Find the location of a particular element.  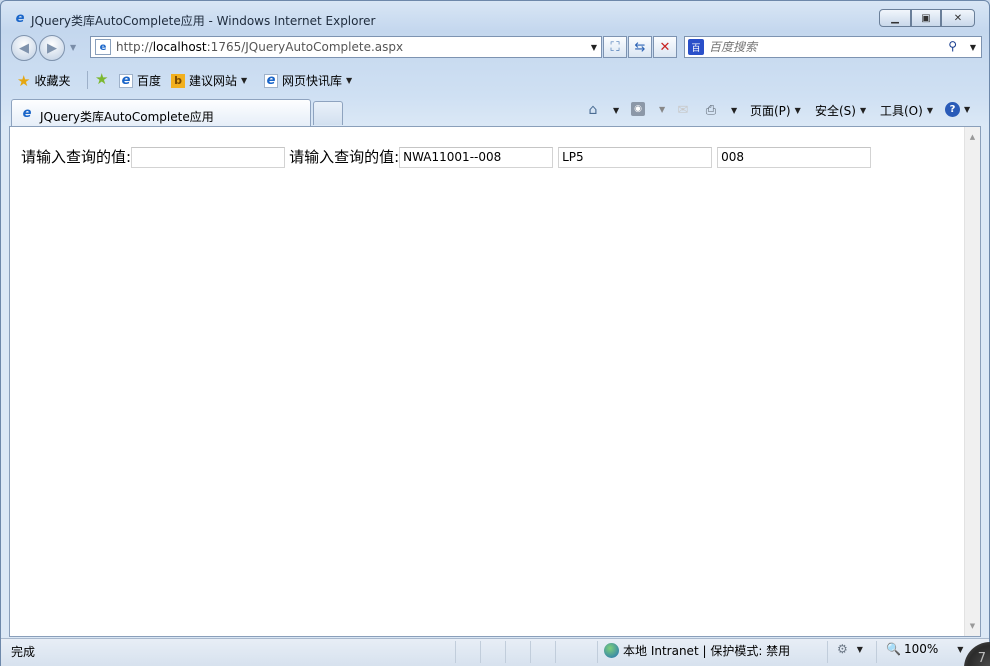

print-icon: ⎙ is located at coordinates (711, 110).